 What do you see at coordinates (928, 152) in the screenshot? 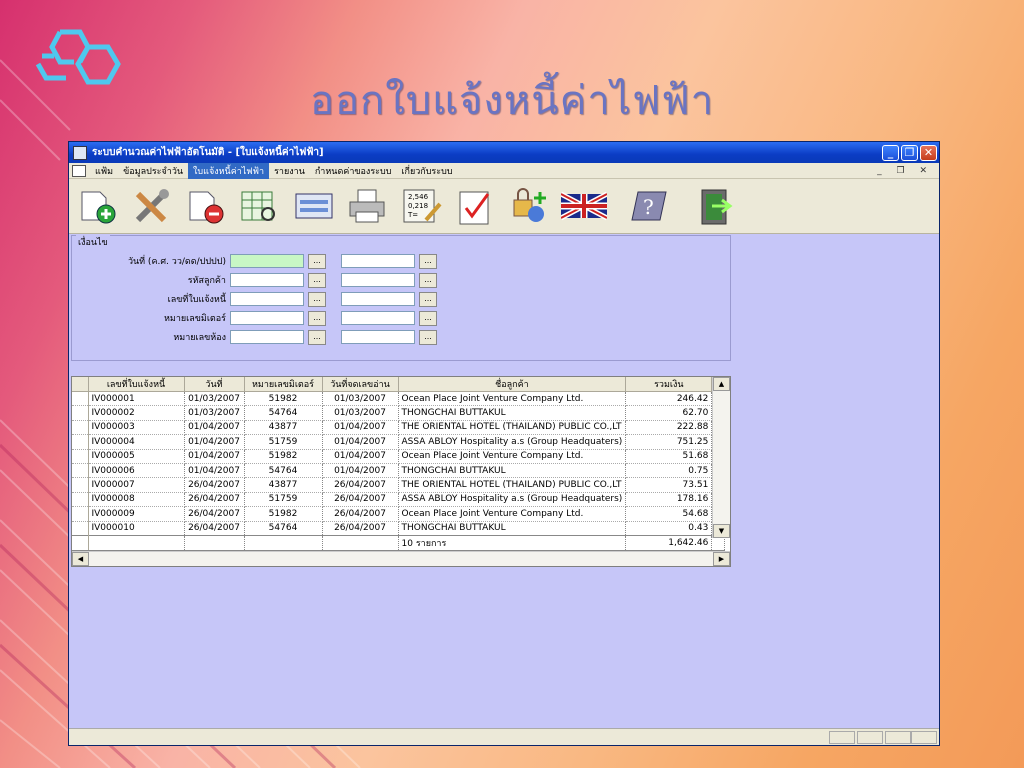
I see `close-button: ✕` at bounding box center [928, 152].